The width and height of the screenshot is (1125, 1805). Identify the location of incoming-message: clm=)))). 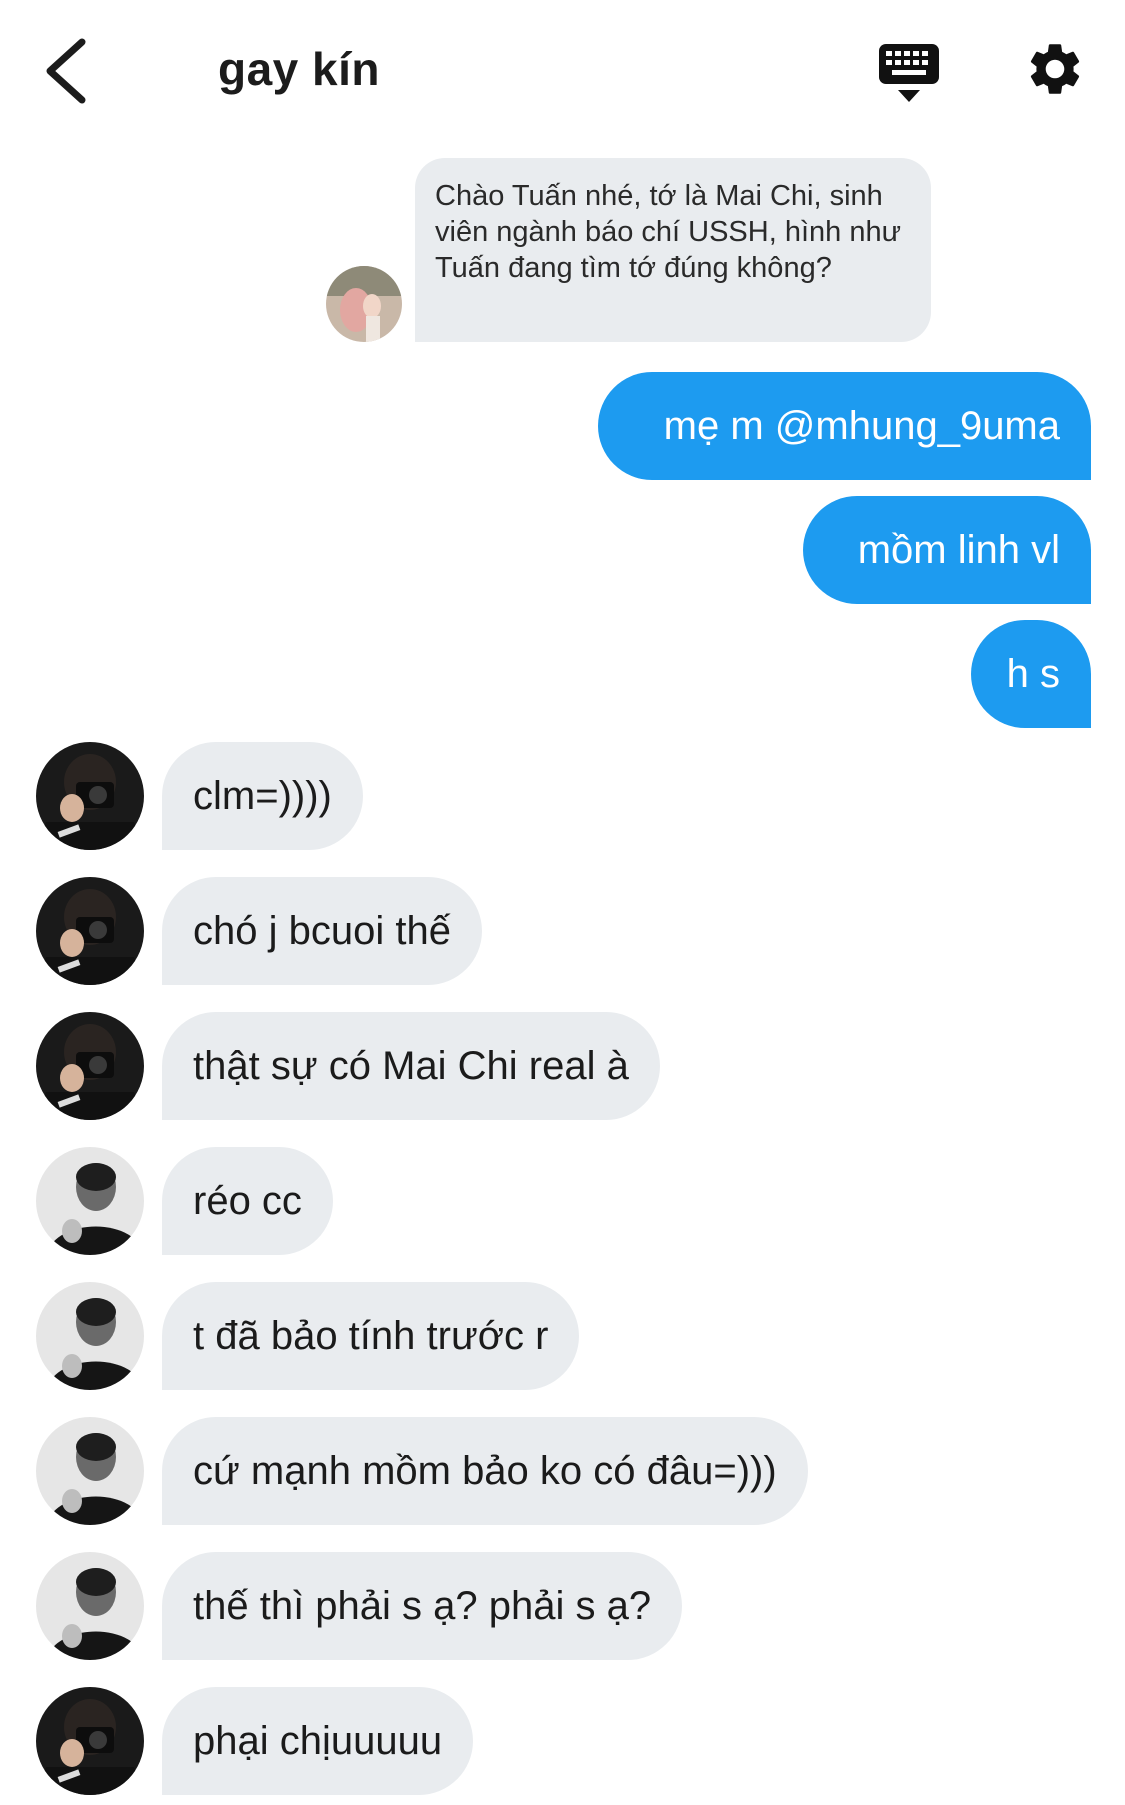
(262, 796).